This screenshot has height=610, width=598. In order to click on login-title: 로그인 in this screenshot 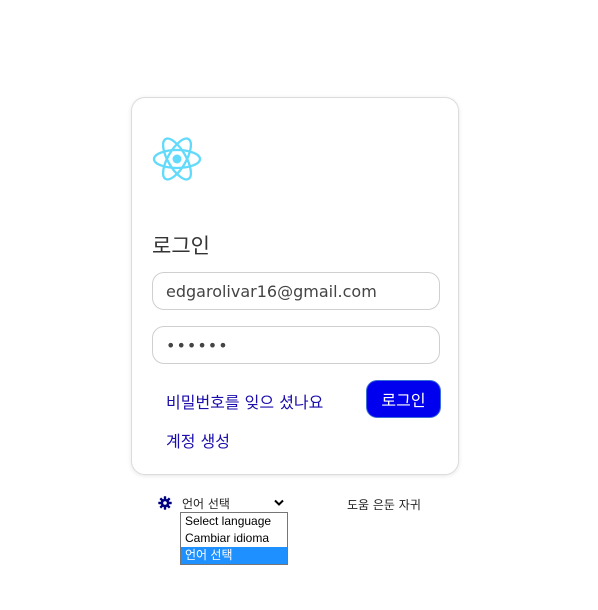, I will do `click(181, 246)`.